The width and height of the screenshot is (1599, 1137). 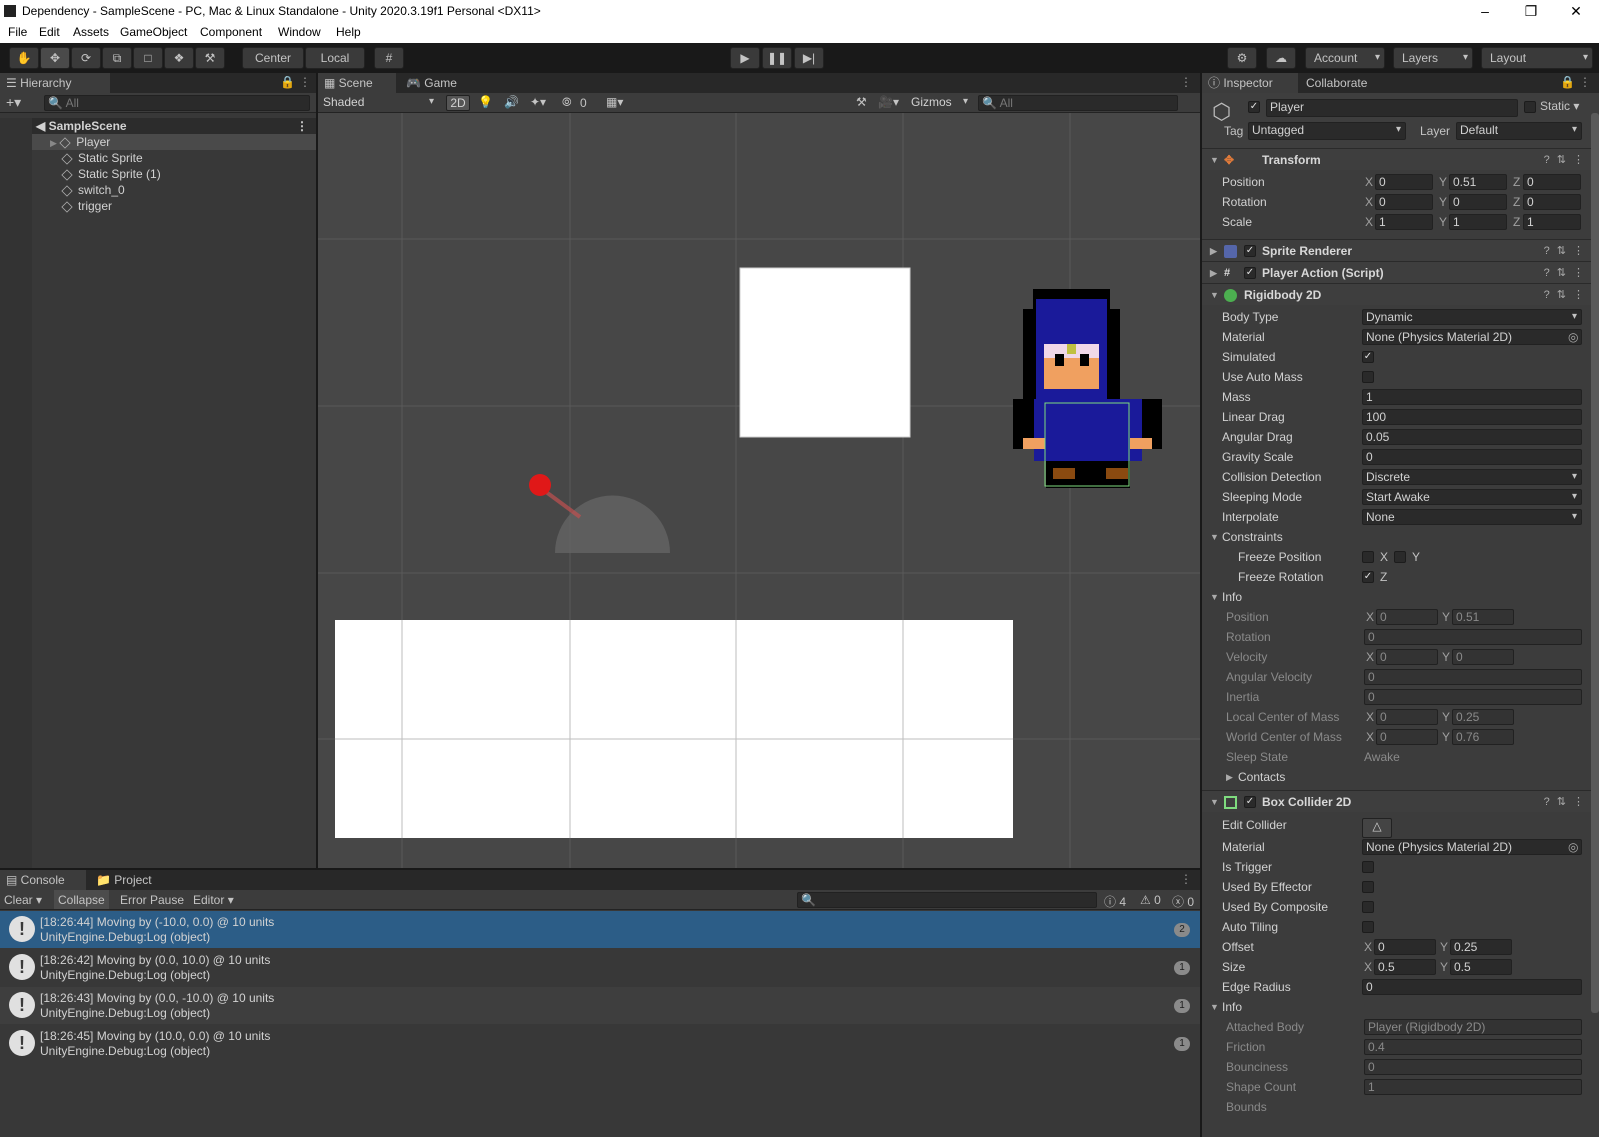 I want to click on gizmos-dropdown: Gizmos, so click(x=940, y=103).